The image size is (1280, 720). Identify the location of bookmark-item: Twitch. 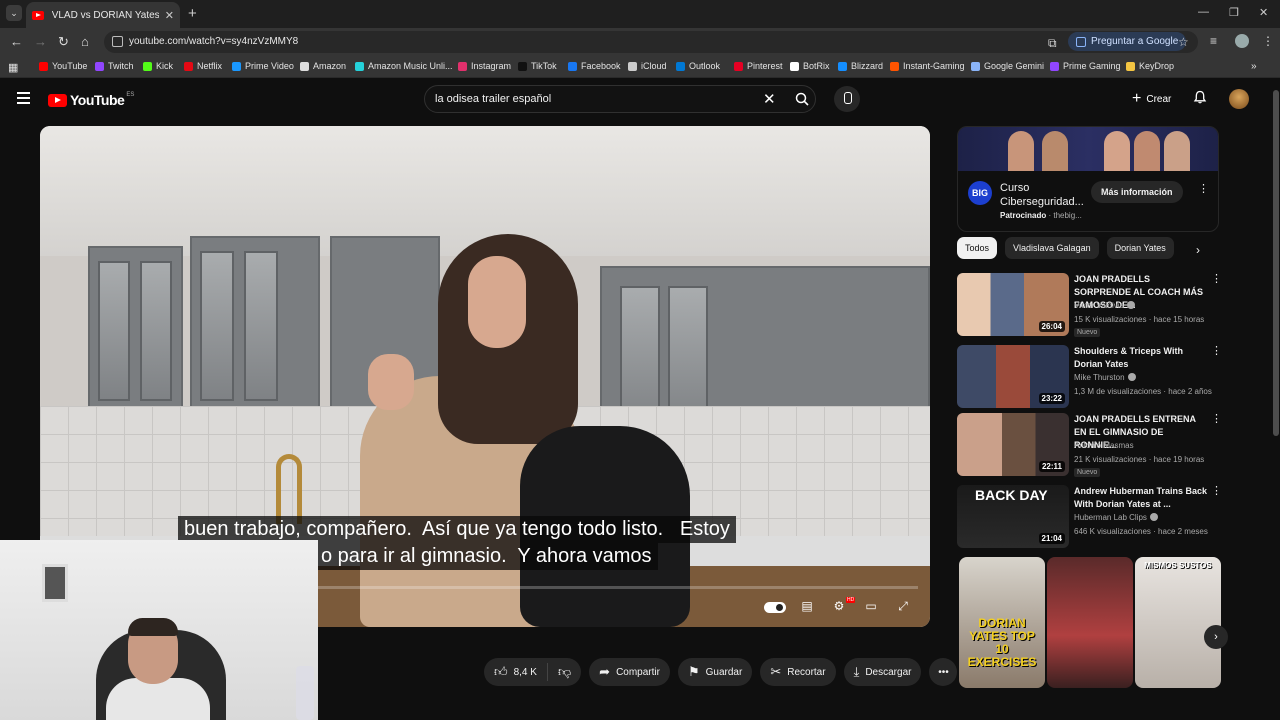
(114, 66).